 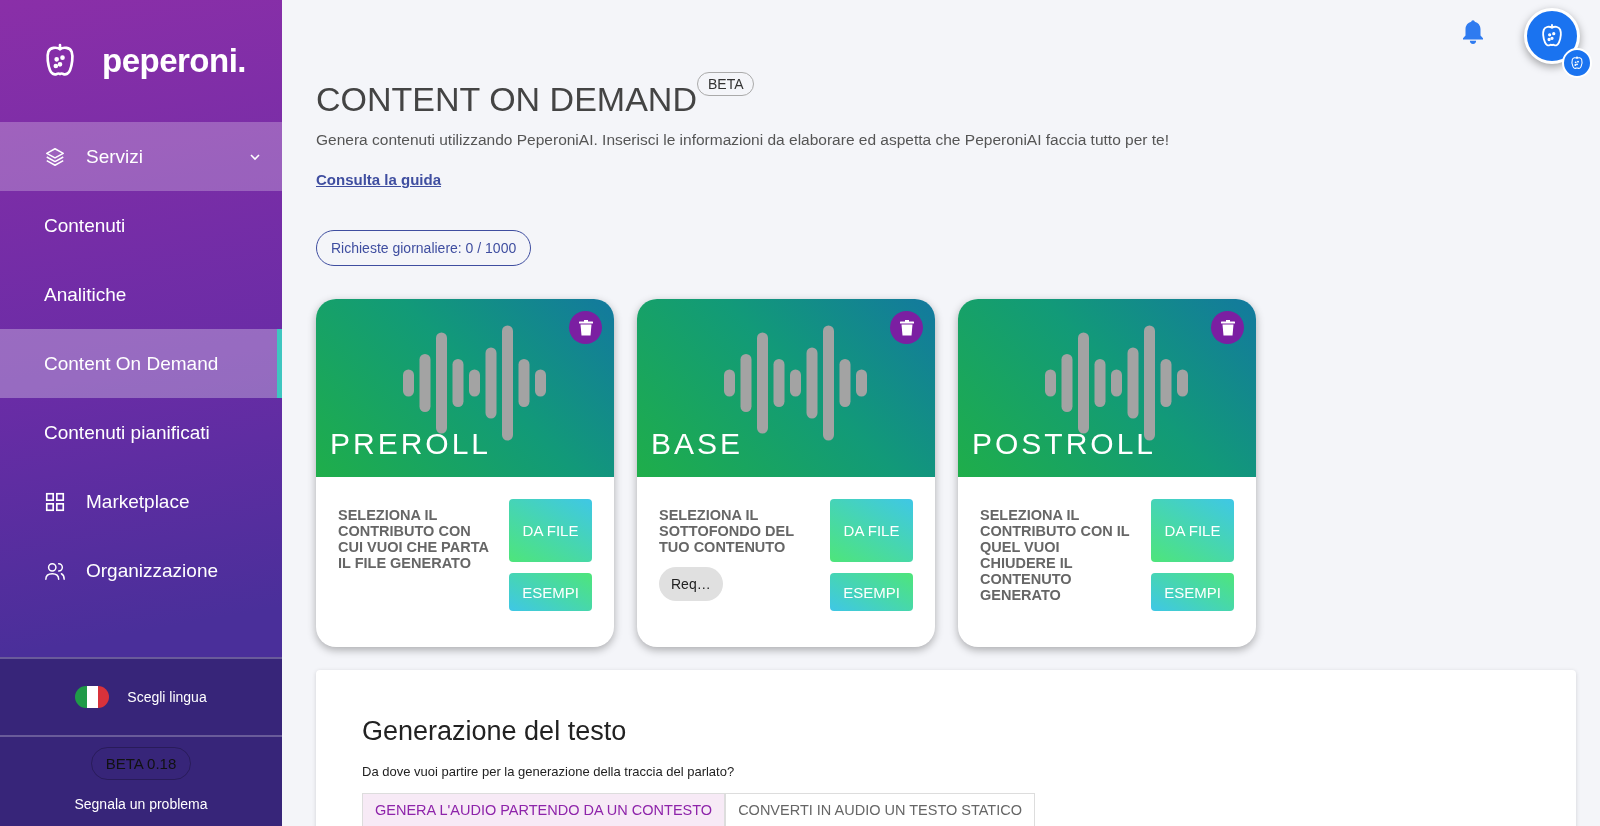 I want to click on report-problem-link: Segnala un problema, so click(x=141, y=804).